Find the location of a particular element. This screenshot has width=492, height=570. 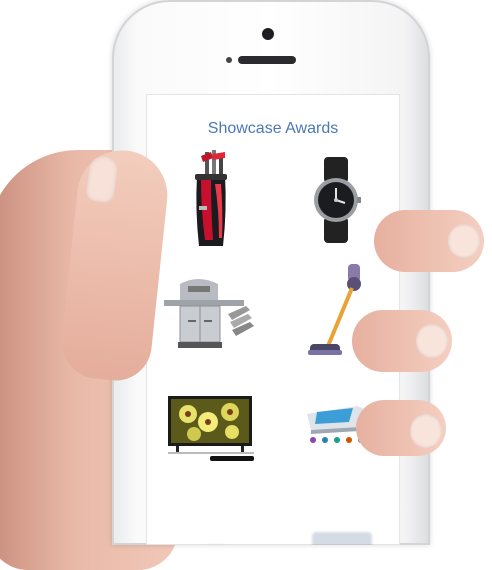

golf-bag-icon is located at coordinates (210, 200).